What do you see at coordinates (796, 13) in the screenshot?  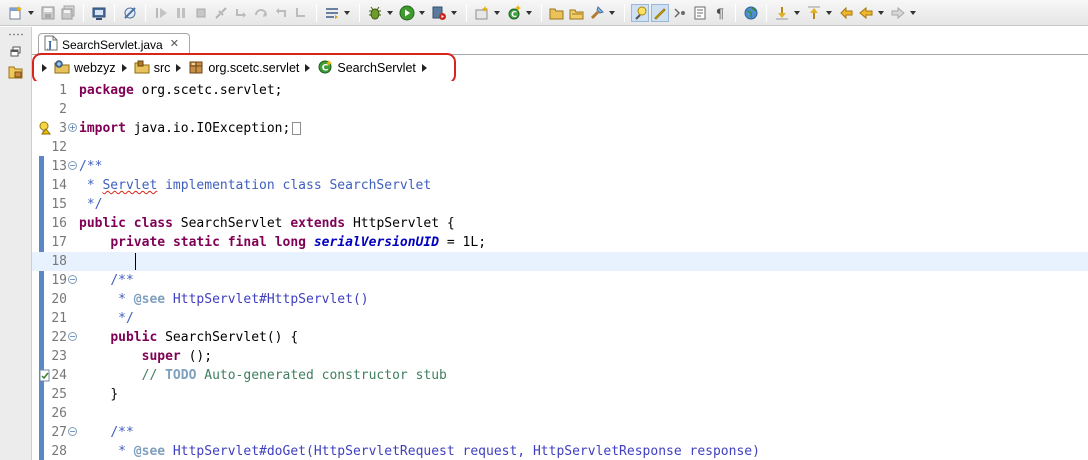 I see `next-annotation-dropdown-icon` at bounding box center [796, 13].